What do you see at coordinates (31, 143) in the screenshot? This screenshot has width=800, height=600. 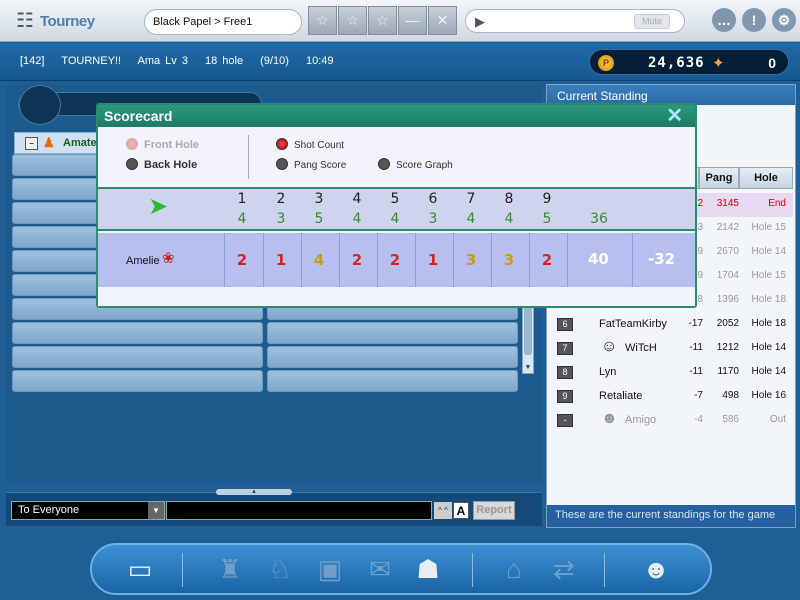 I see `toggle-button: −` at bounding box center [31, 143].